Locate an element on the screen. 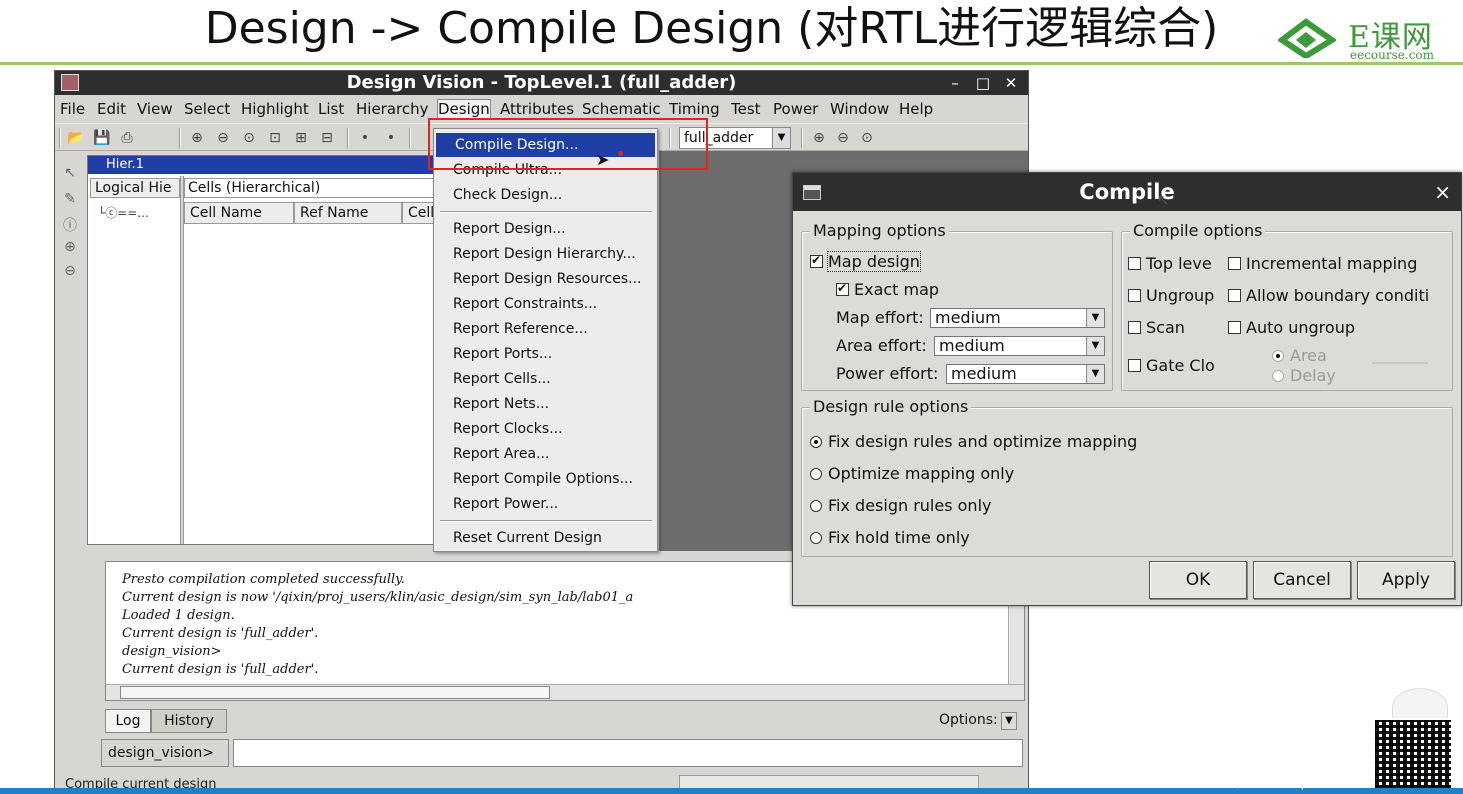 This screenshot has width=1463, height=794. menu-view: View is located at coordinates (155, 109).